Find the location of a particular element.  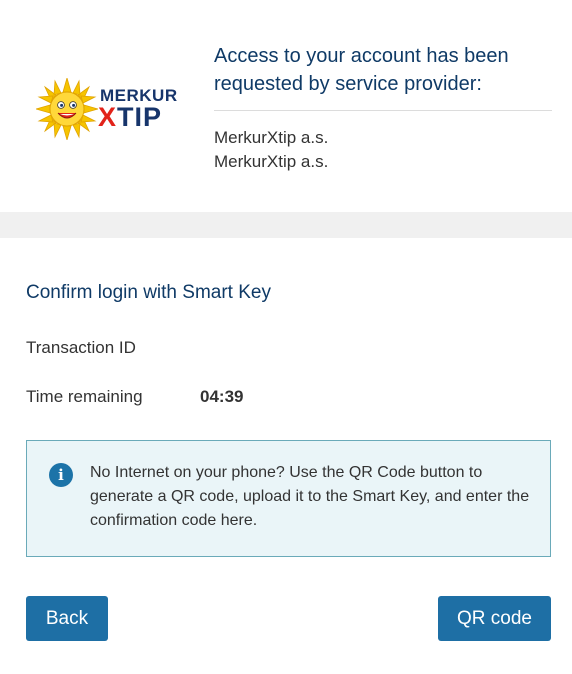

info-icon: i is located at coordinates (61, 475).